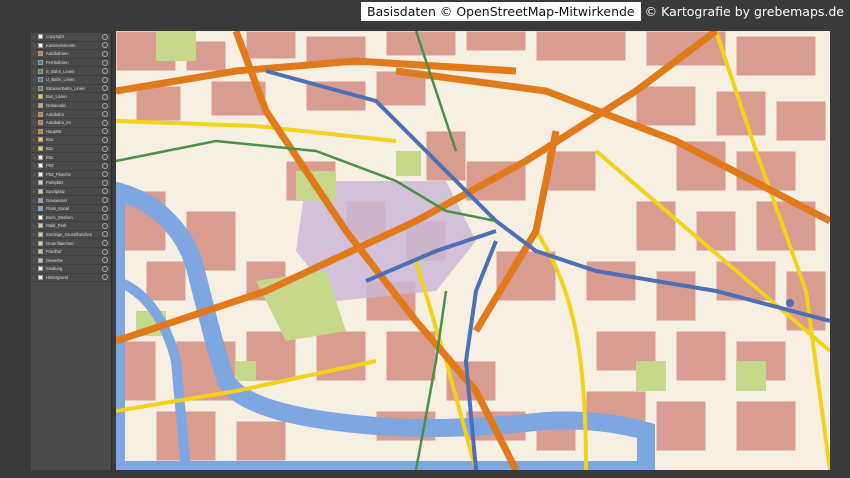 The height and width of the screenshot is (478, 850). Describe the element at coordinates (71, 183) in the screenshot. I see `layer-row: › Parkplatz` at that location.